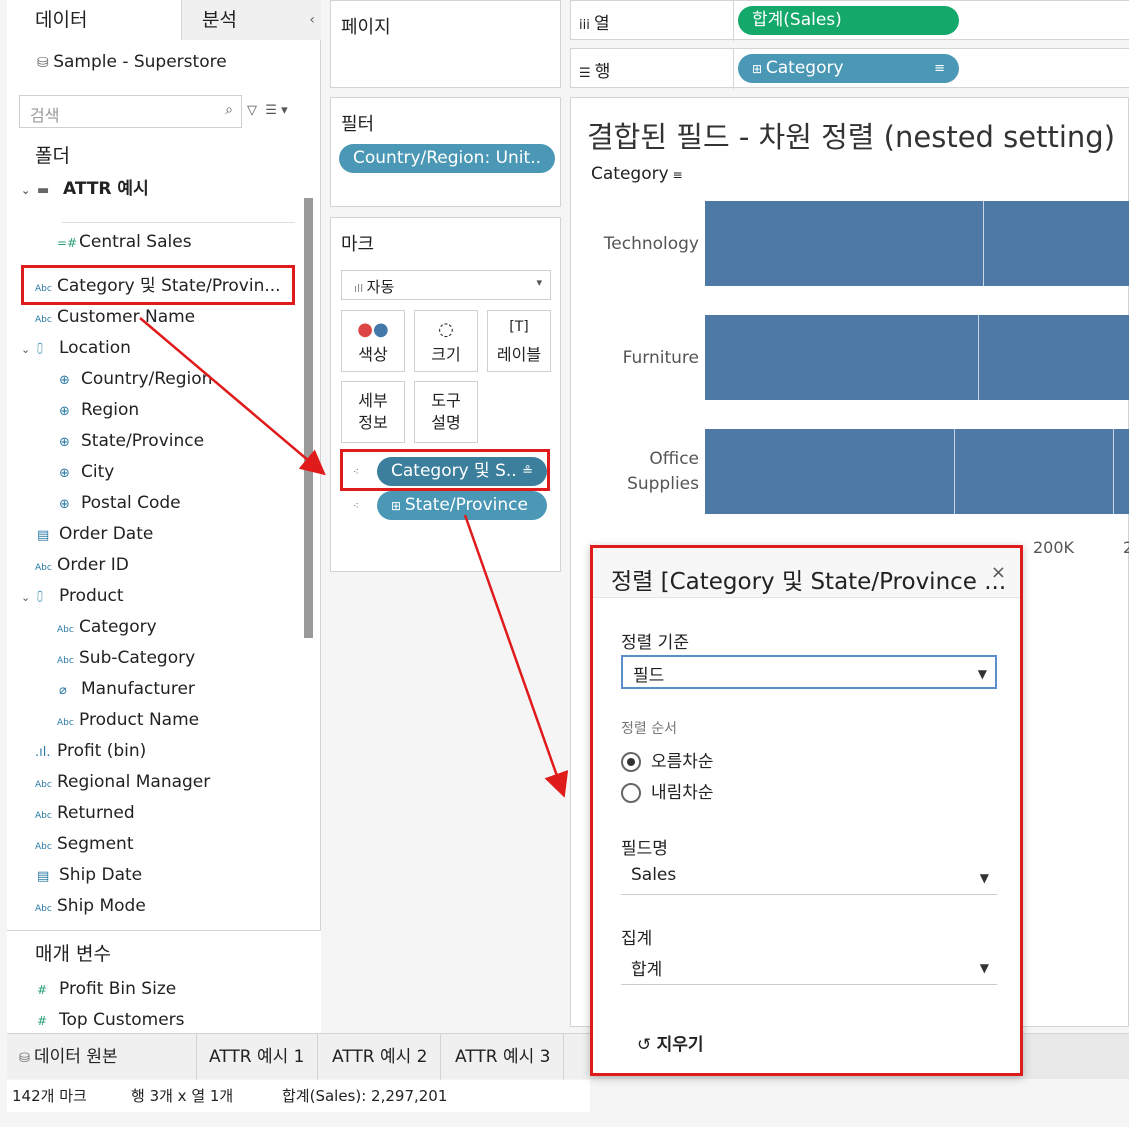 This screenshot has height=1127, width=1129. Describe the element at coordinates (232, 396) in the screenshot. I see `arrow-to-marks` at that location.